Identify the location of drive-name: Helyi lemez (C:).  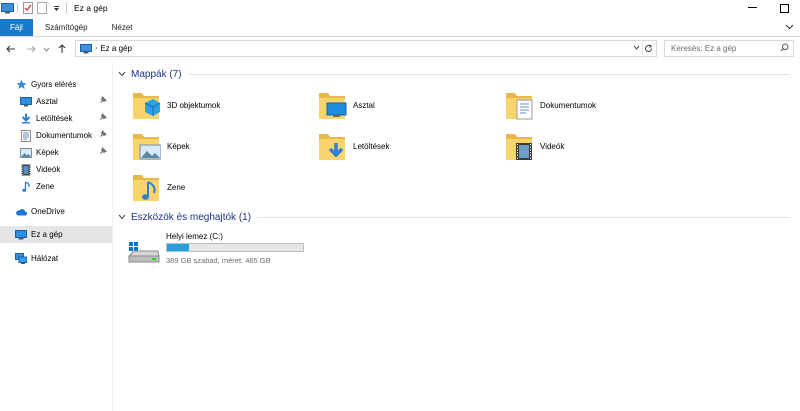
(194, 236).